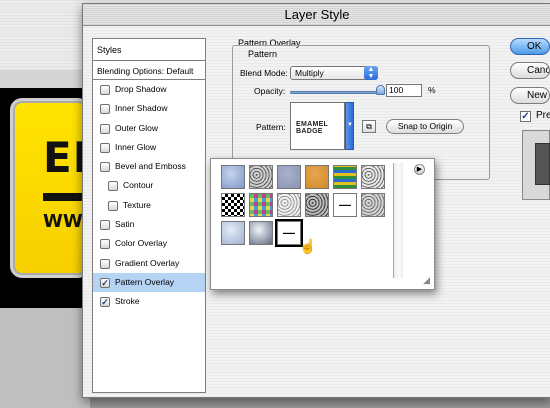  I want to click on style-item-label: Contour, so click(138, 185).